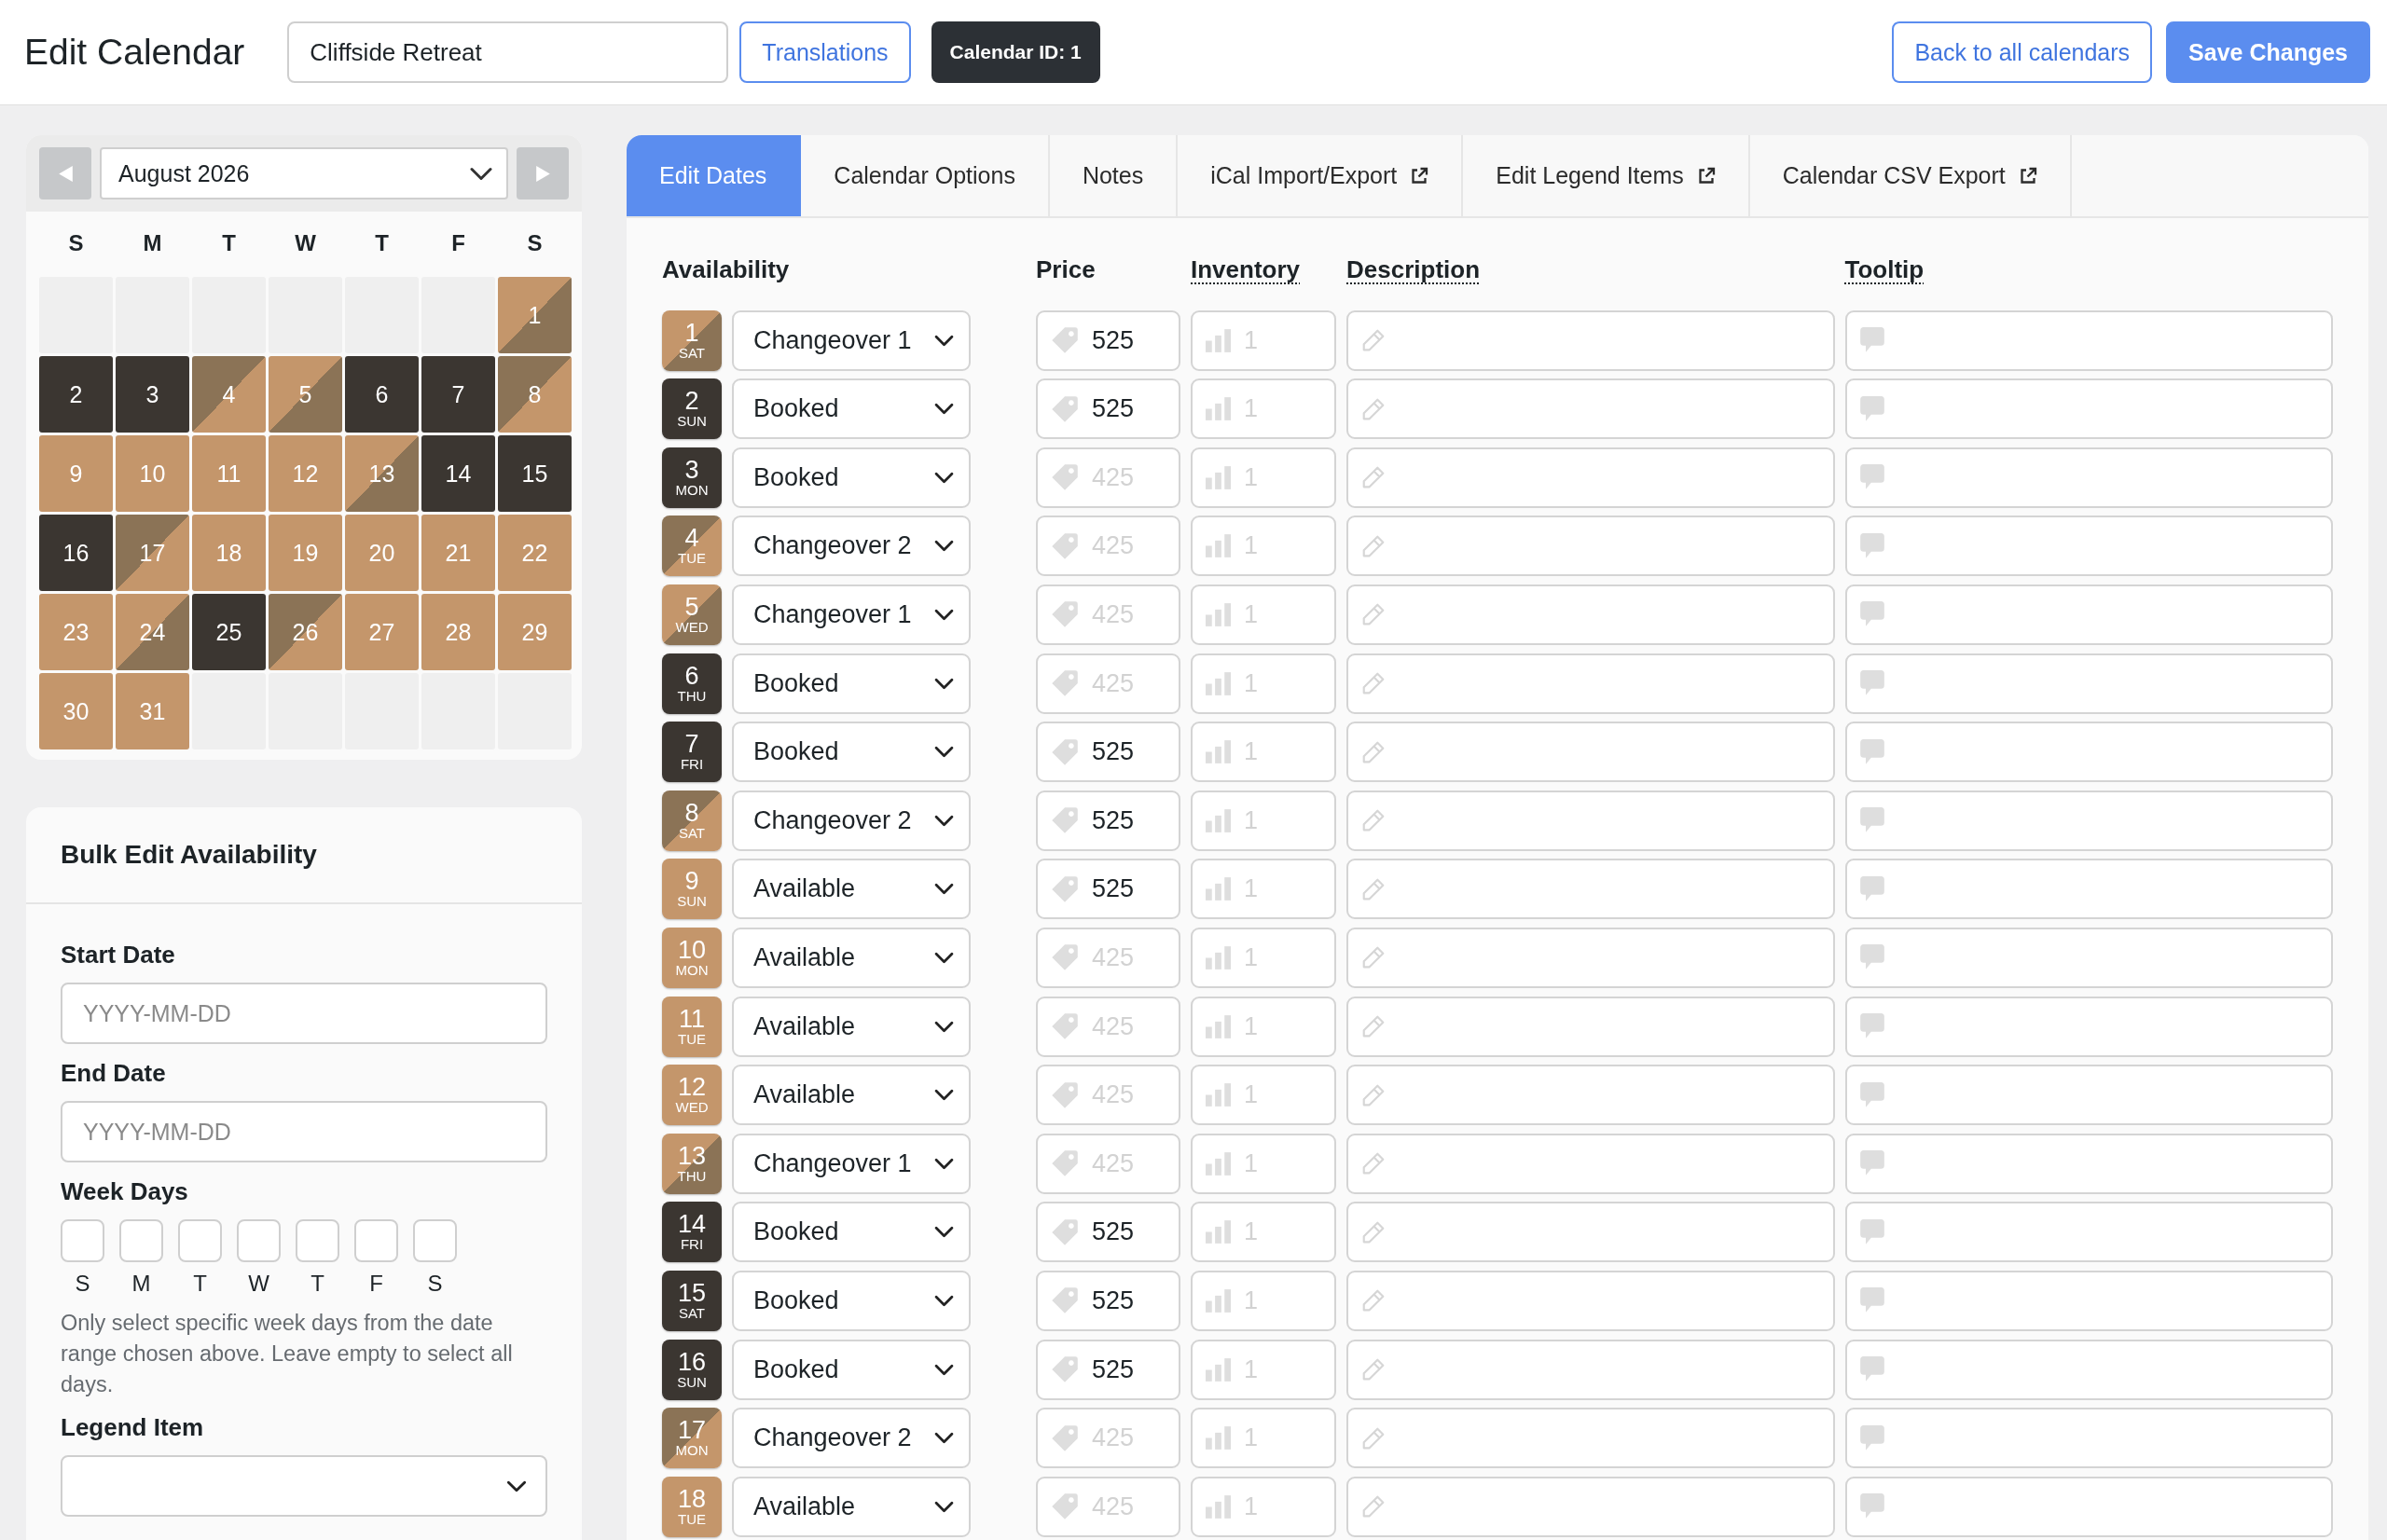  What do you see at coordinates (76, 553) in the screenshot?
I see `calendar-day: 16` at bounding box center [76, 553].